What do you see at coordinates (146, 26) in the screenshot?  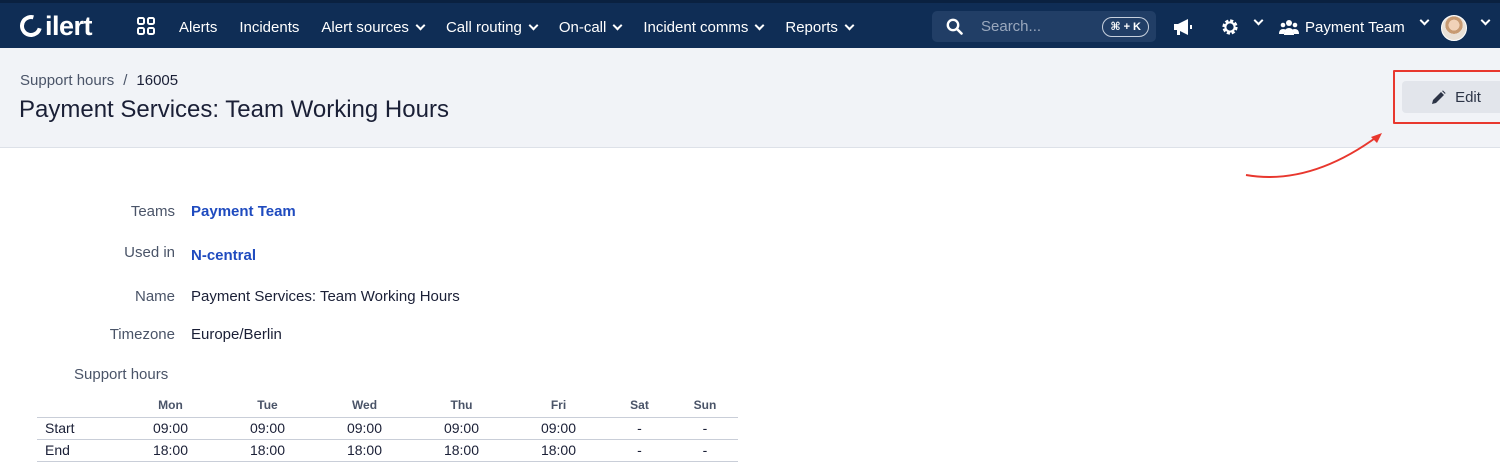 I see `apps-grid-icon` at bounding box center [146, 26].